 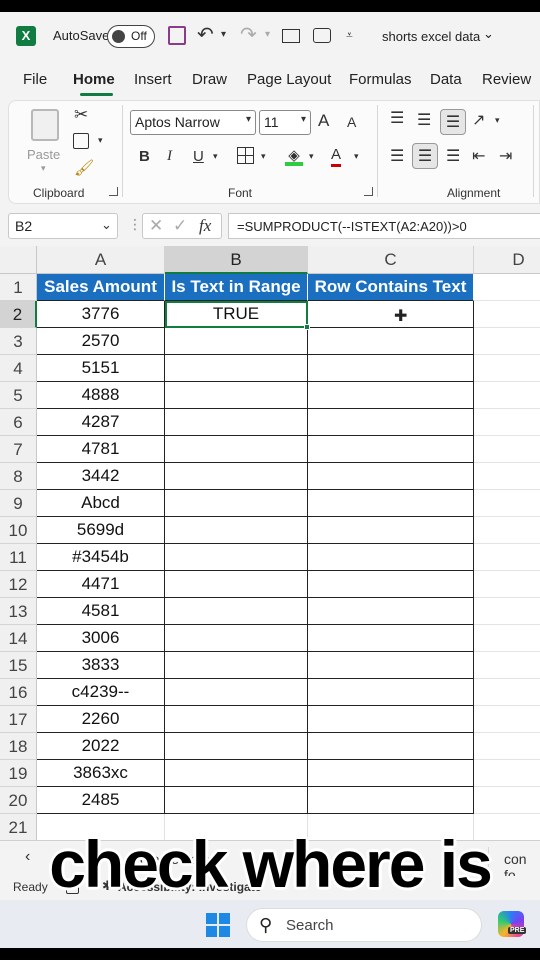 I want to click on row-header-1: 1, so click(x=18, y=287).